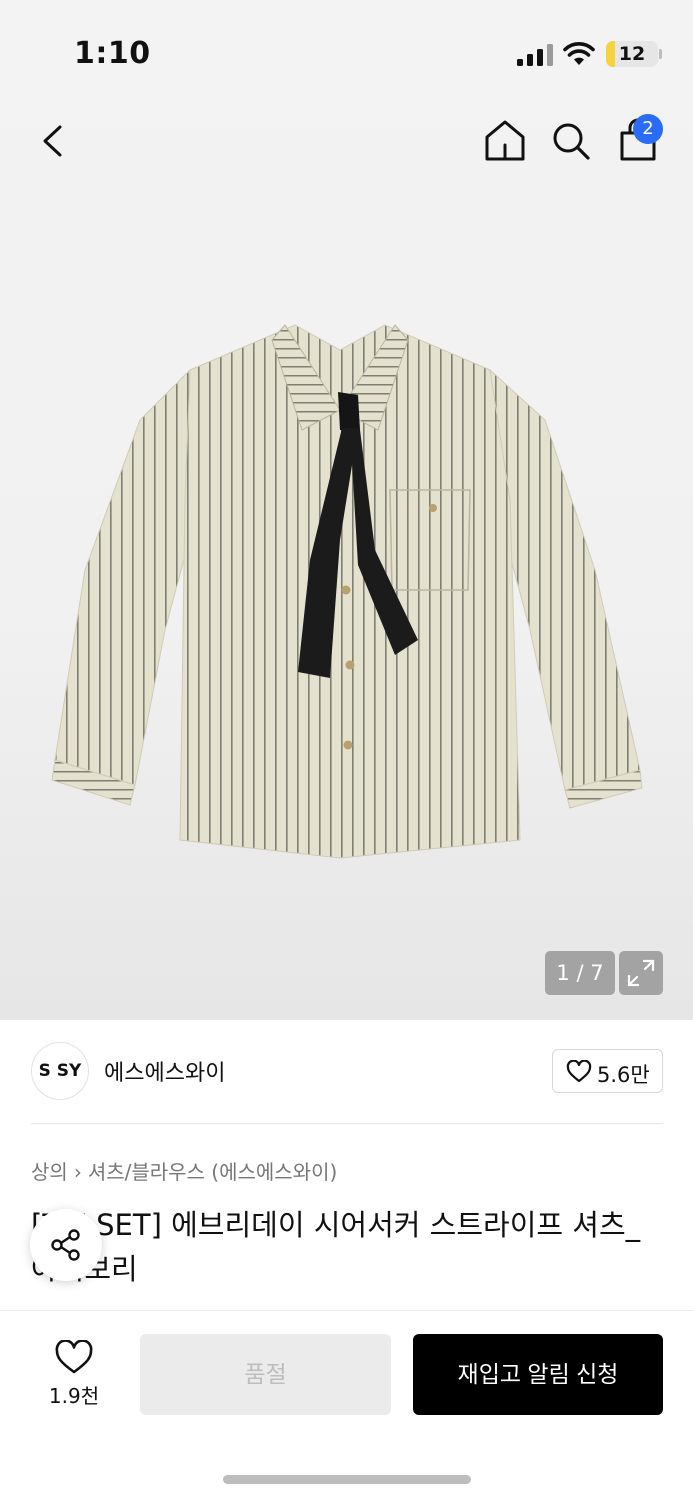 The image size is (693, 1500). What do you see at coordinates (54, 141) in the screenshot?
I see `back-arrow-icon` at bounding box center [54, 141].